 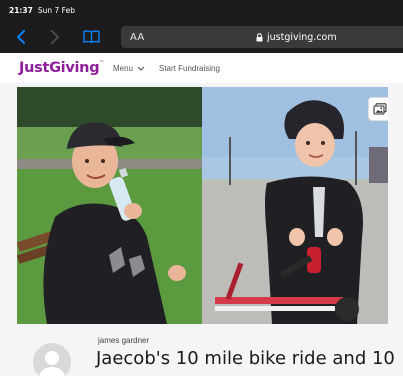 What do you see at coordinates (201, 10) in the screenshot?
I see `status-bar: 21:37 Sun 7 Feb` at bounding box center [201, 10].